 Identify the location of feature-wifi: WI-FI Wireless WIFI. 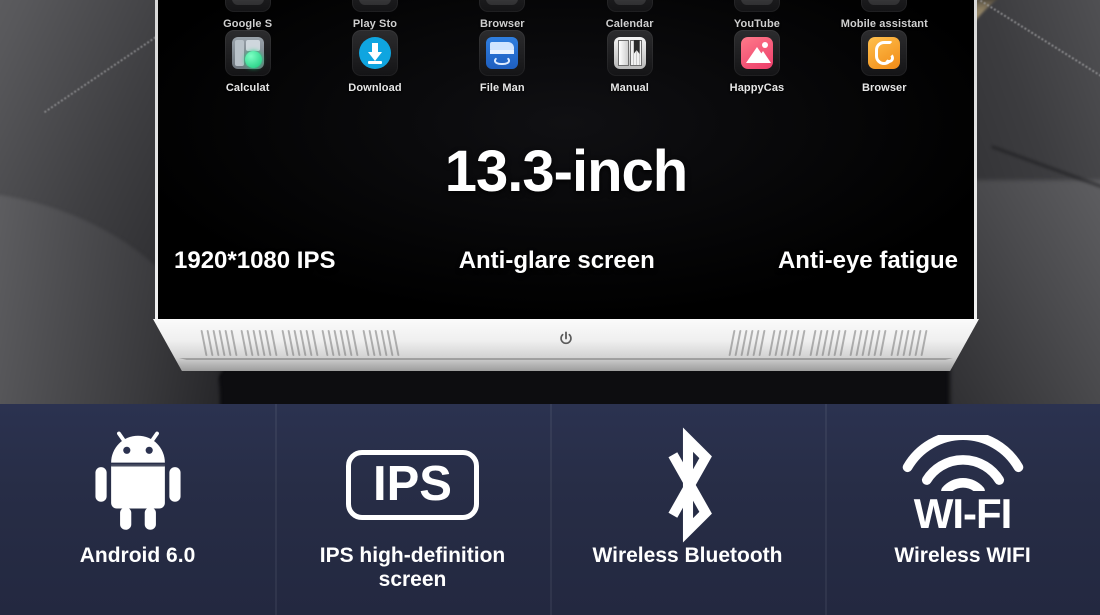
(962, 509).